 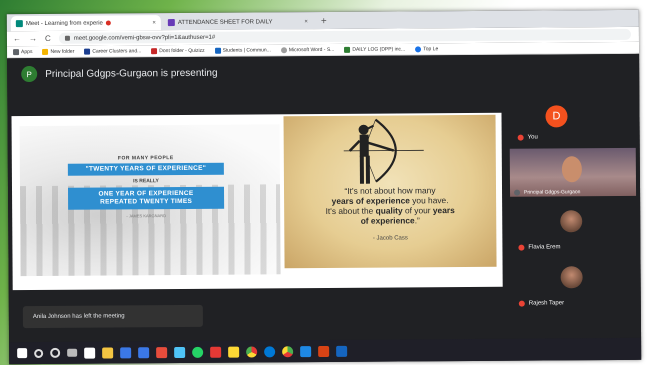 I want to click on edge-icon, so click(x=270, y=351).